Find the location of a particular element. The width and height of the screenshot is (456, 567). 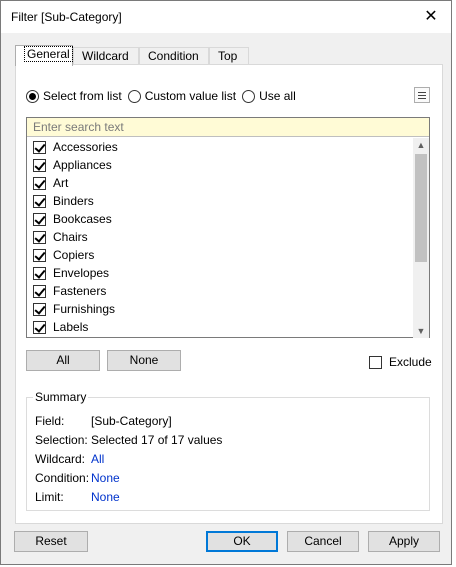

wildcard-link: All is located at coordinates (97, 459).